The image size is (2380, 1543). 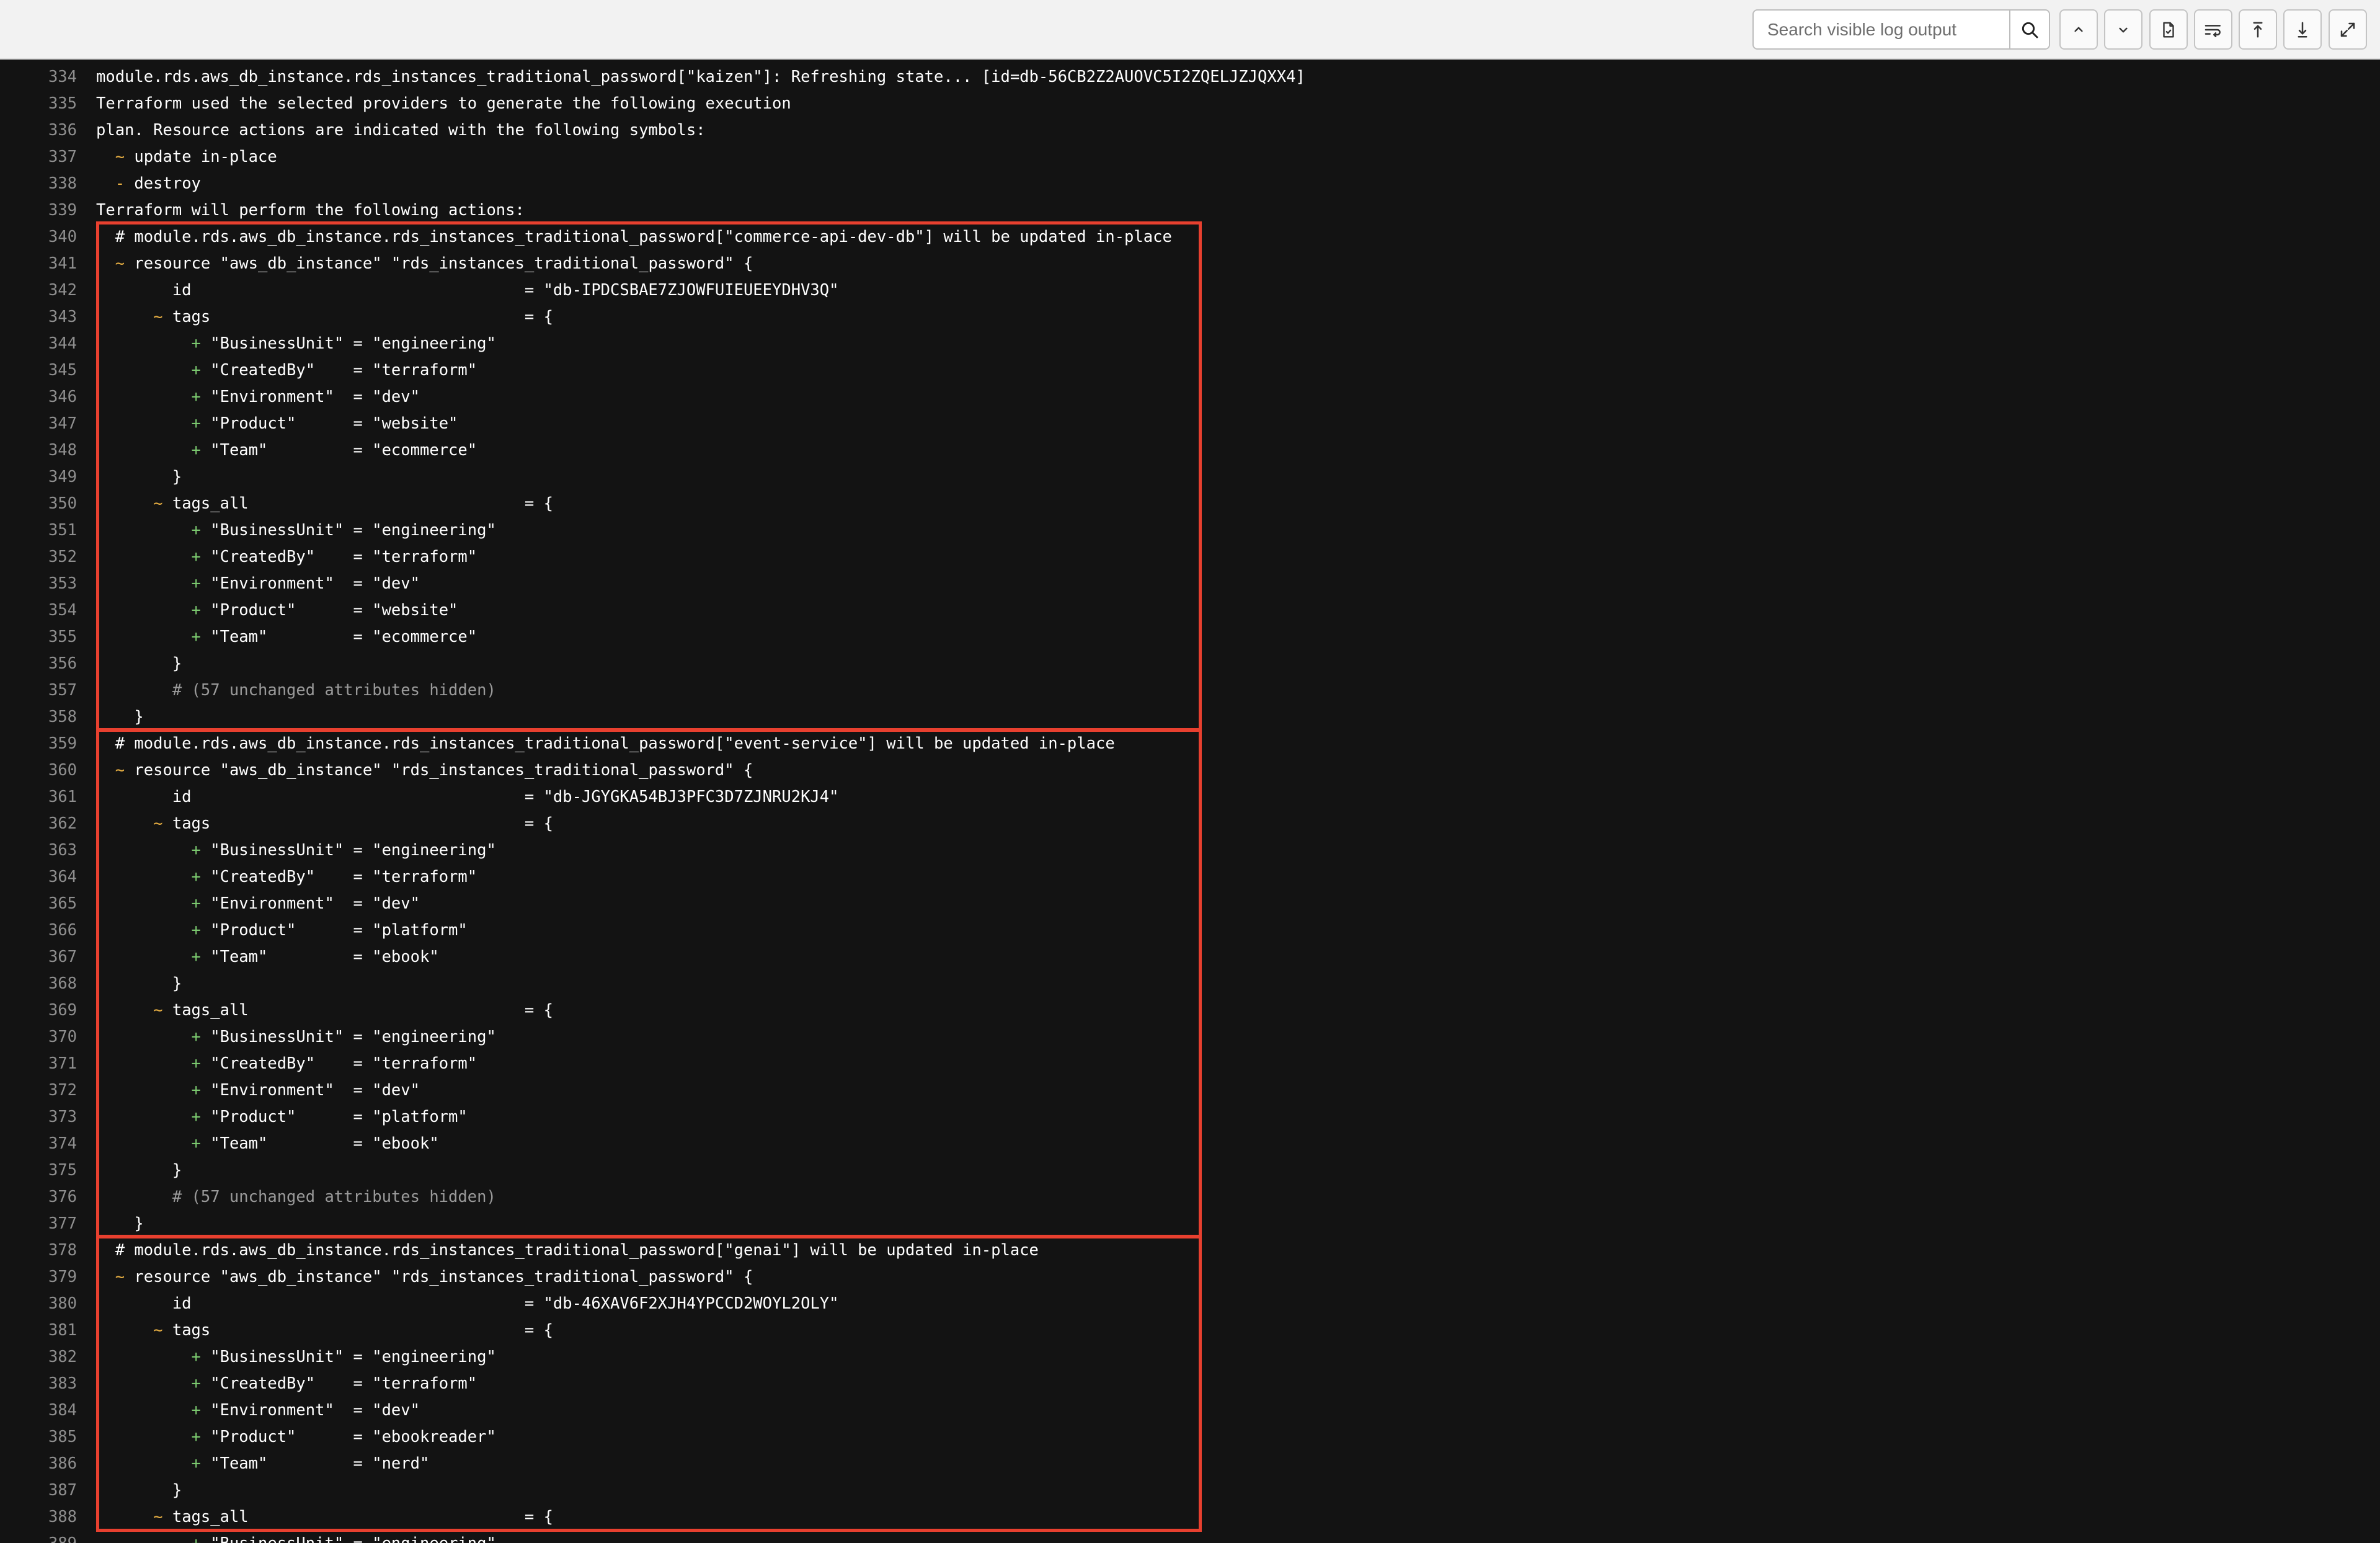 I want to click on line-text: + "BusinessUnit" = "engineering", so click(x=296, y=344).